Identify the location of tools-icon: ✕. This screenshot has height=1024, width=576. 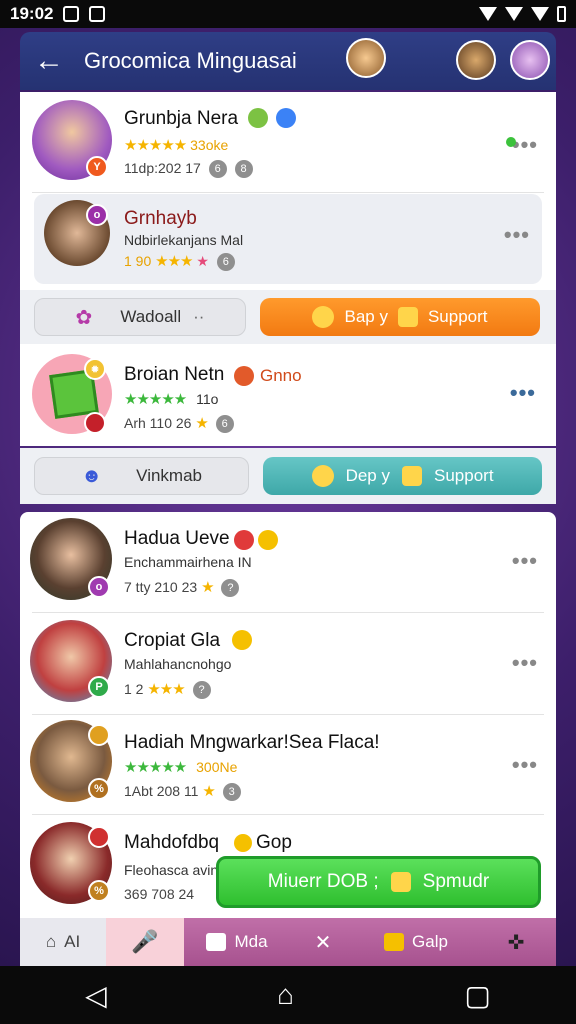
(323, 942).